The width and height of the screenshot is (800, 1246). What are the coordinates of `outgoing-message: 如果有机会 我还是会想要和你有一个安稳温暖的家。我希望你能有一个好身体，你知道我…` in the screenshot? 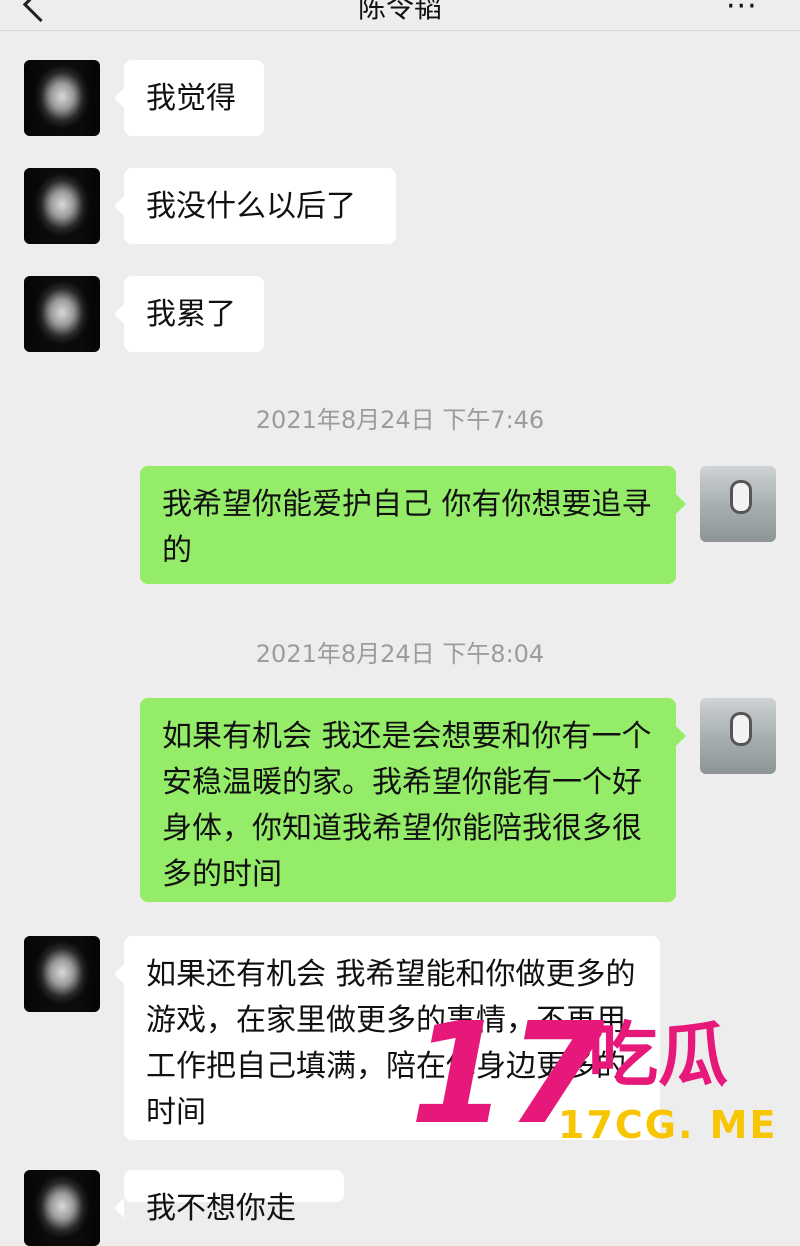 It's located at (413, 800).